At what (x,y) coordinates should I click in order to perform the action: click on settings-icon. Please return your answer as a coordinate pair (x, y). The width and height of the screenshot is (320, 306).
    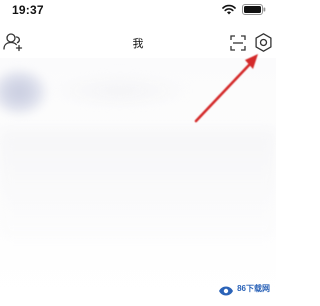
    Looking at the image, I should click on (263, 42).